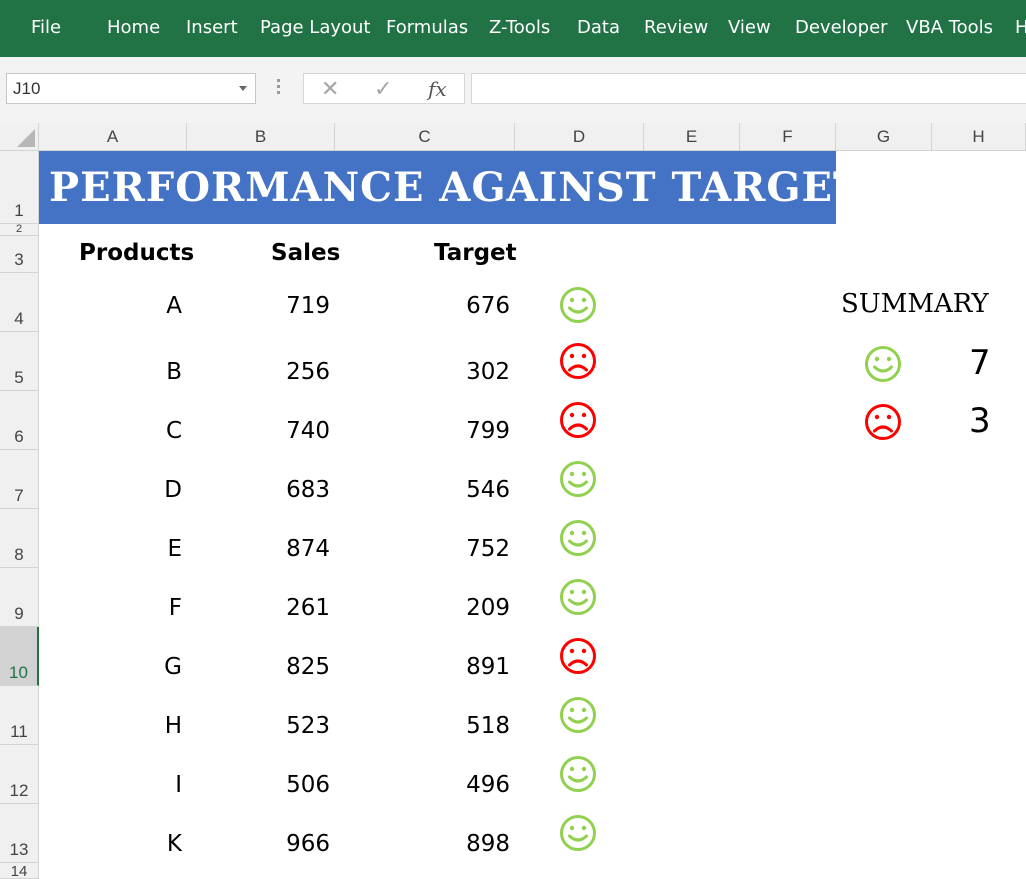 The height and width of the screenshot is (879, 1026). I want to click on row-header-4: 4, so click(19, 302).